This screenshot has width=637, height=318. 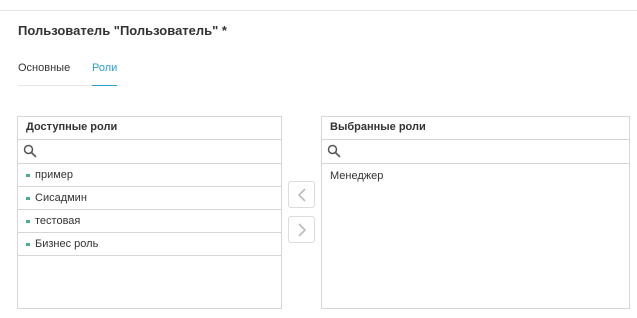 I want to click on move-left-button, so click(x=301, y=194).